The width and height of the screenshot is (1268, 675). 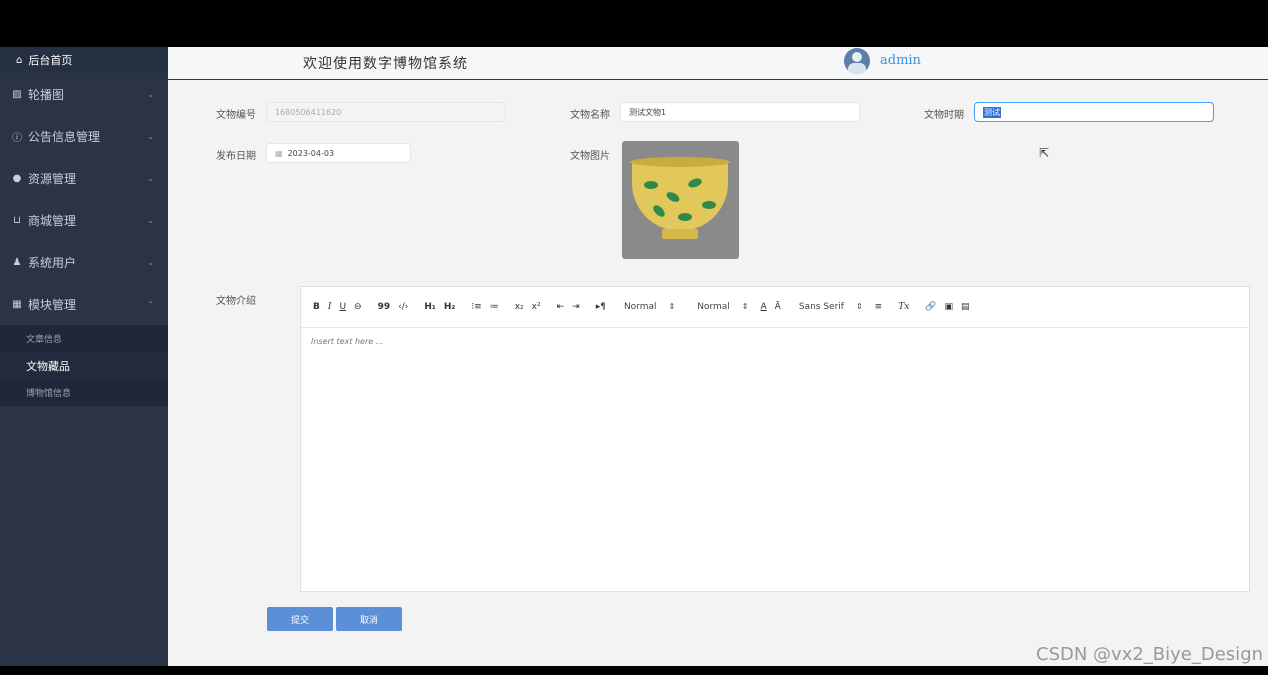 What do you see at coordinates (338, 153) in the screenshot?
I see `publish-date-field: ▦ 2023-04-03` at bounding box center [338, 153].